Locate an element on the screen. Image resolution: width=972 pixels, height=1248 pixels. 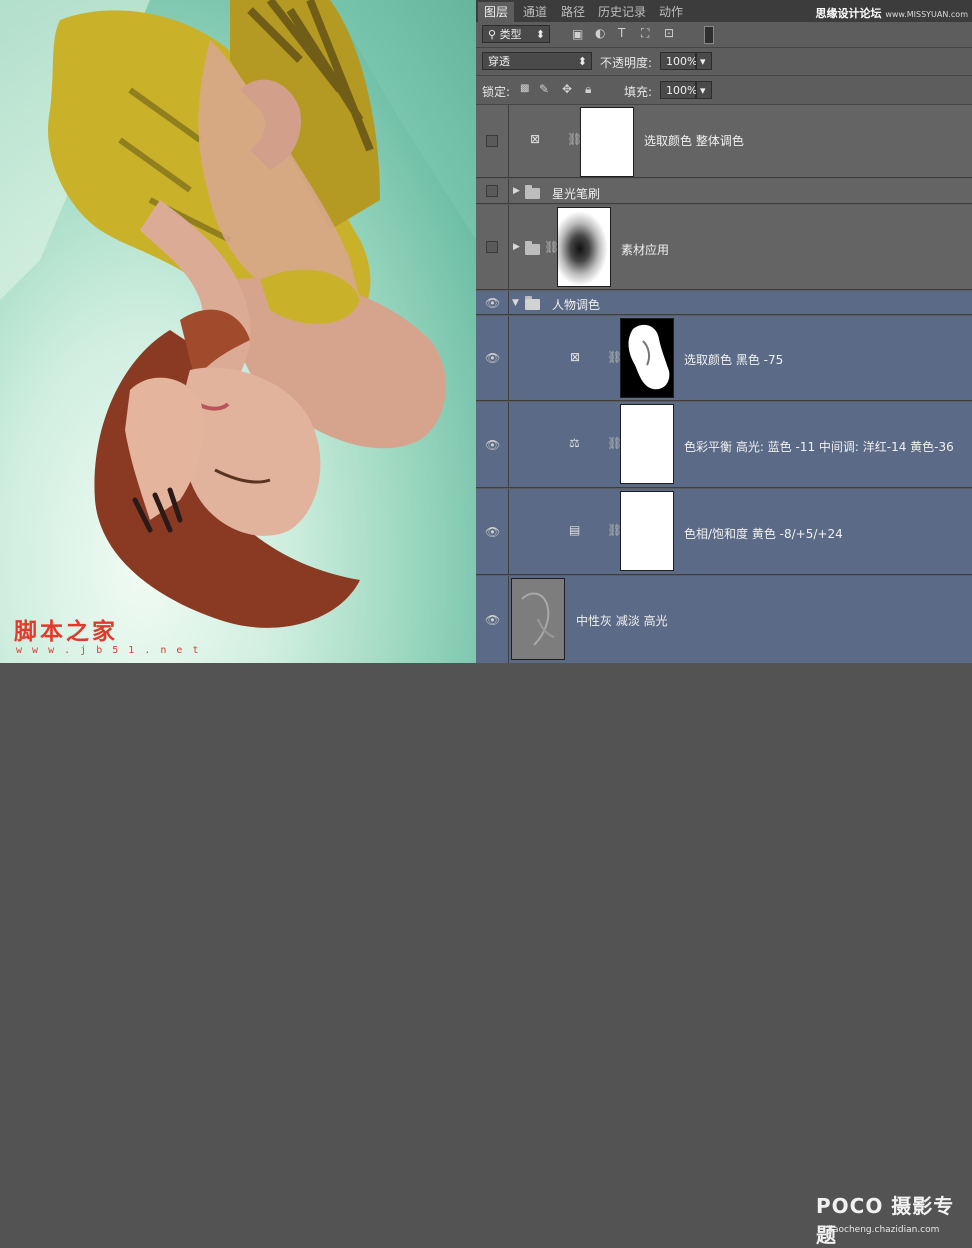
poco-watermark-url: jiaocheng.chazidian.com is located at coordinates (884, 1230).